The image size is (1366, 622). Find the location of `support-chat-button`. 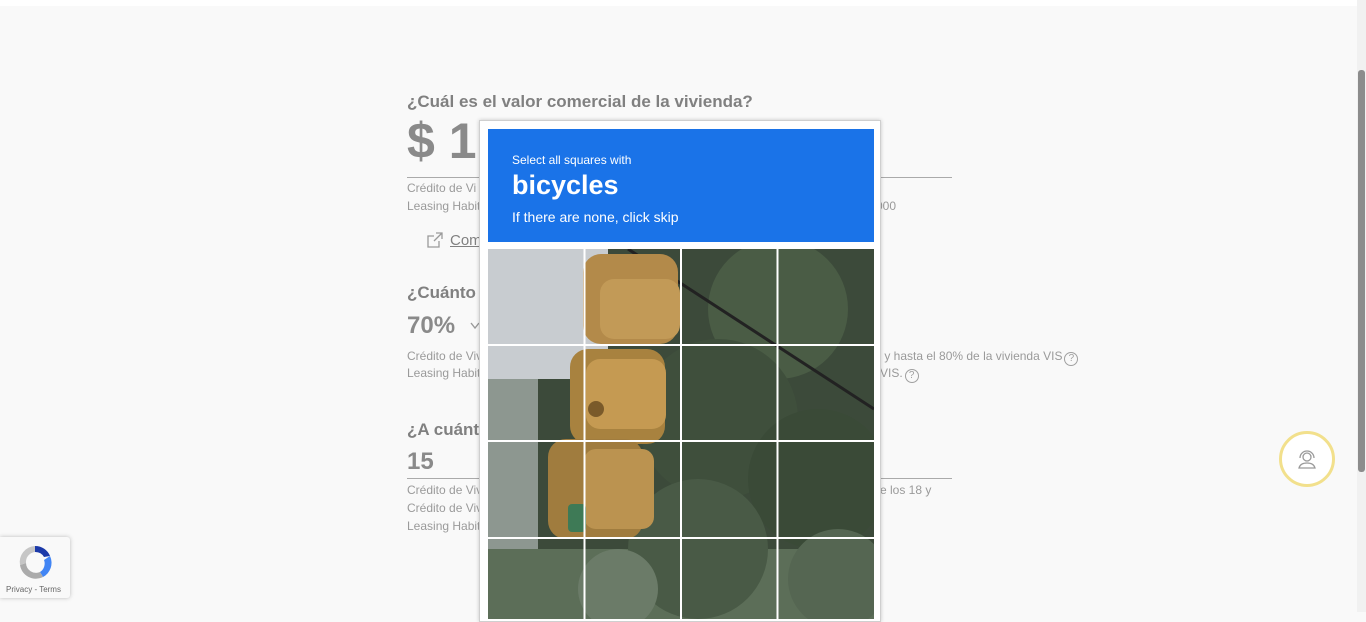

support-chat-button is located at coordinates (1307, 459).